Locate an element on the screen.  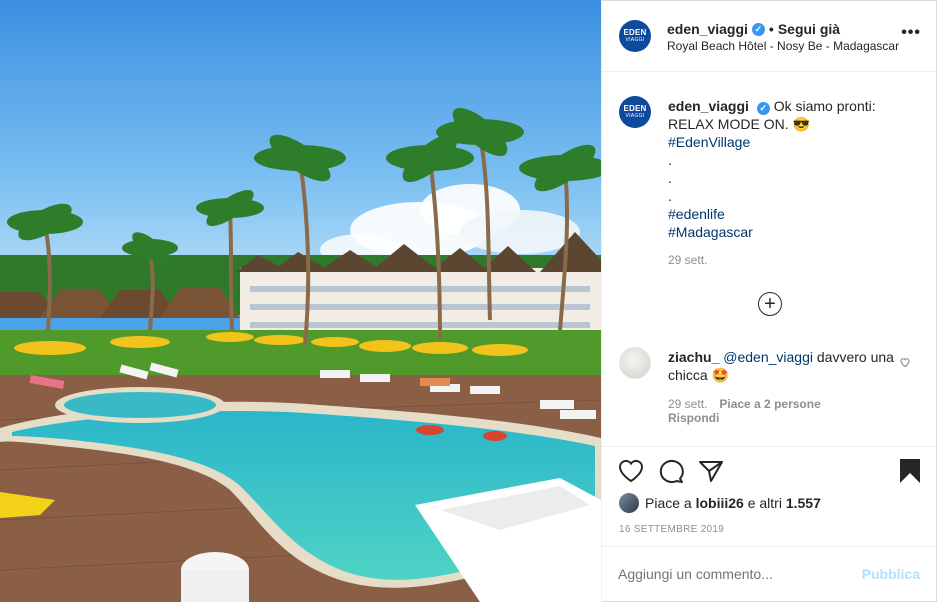
paper-plane-icon is located at coordinates (711, 472).